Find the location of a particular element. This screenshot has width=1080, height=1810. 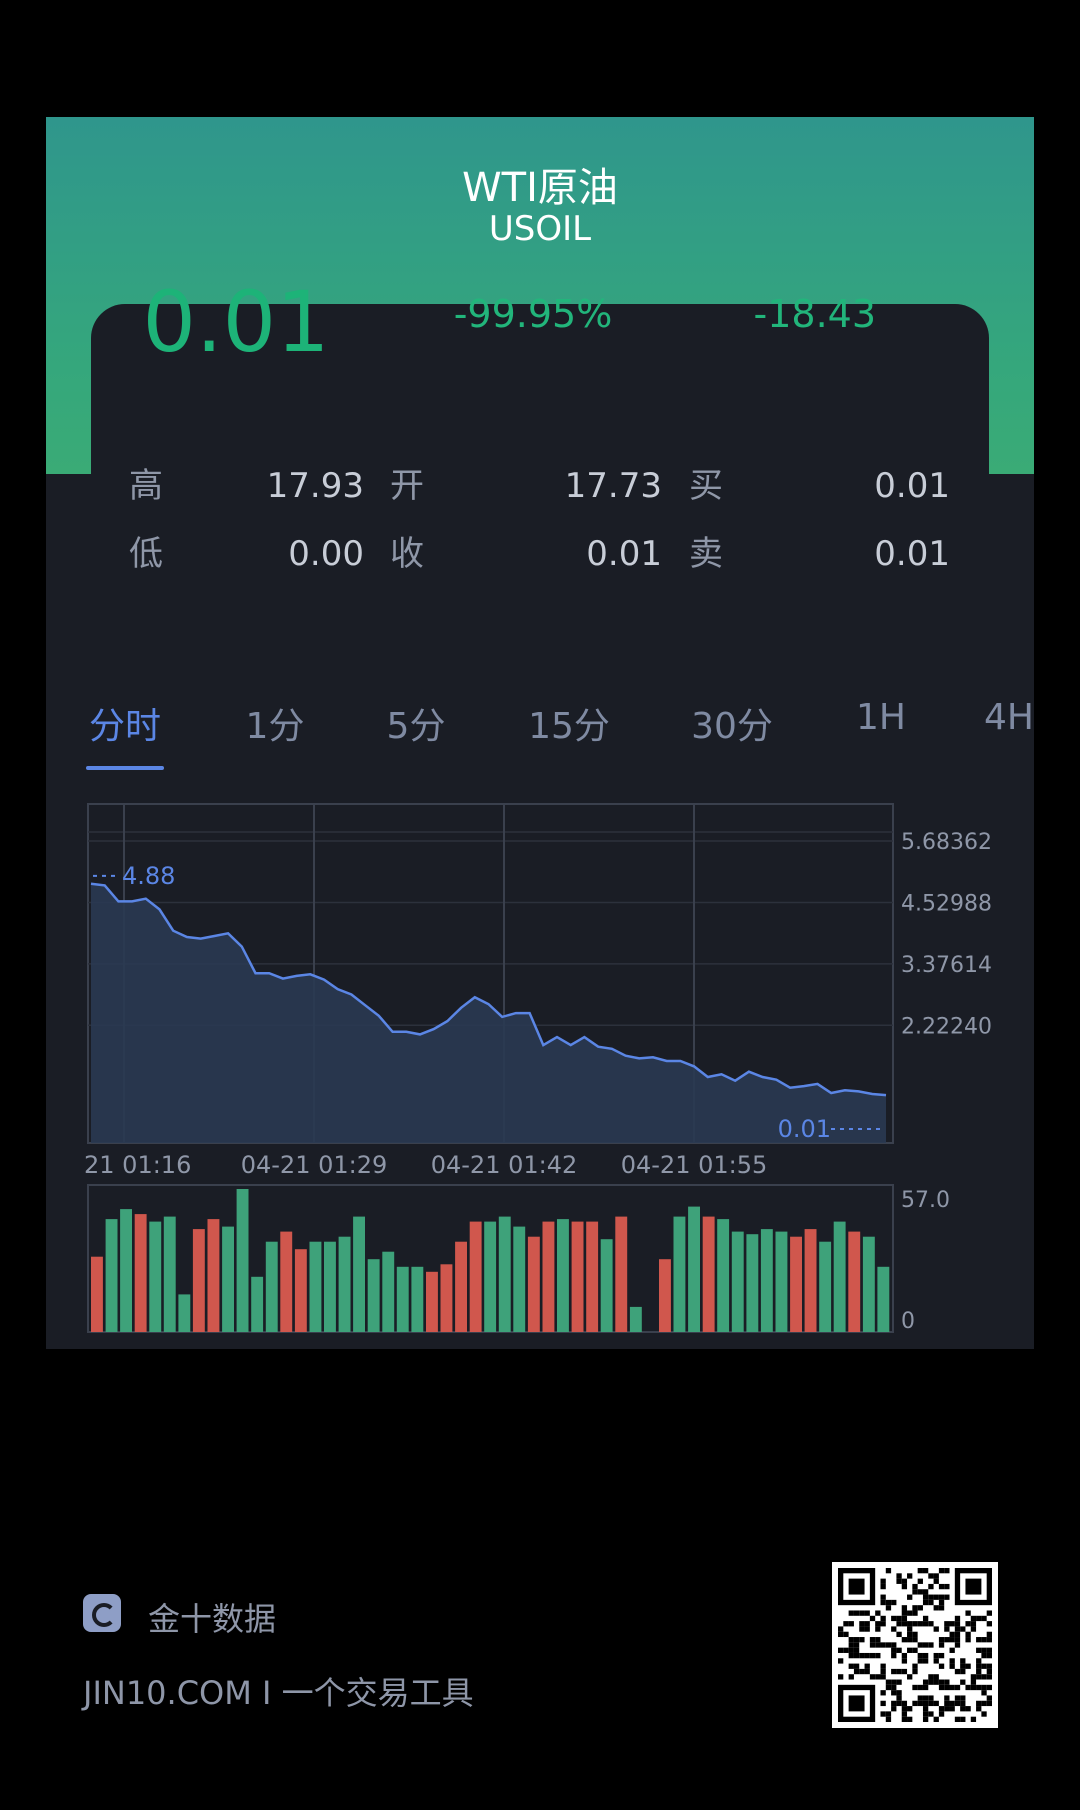

volume-y-max-label: 57.0 is located at coordinates (925, 1200).